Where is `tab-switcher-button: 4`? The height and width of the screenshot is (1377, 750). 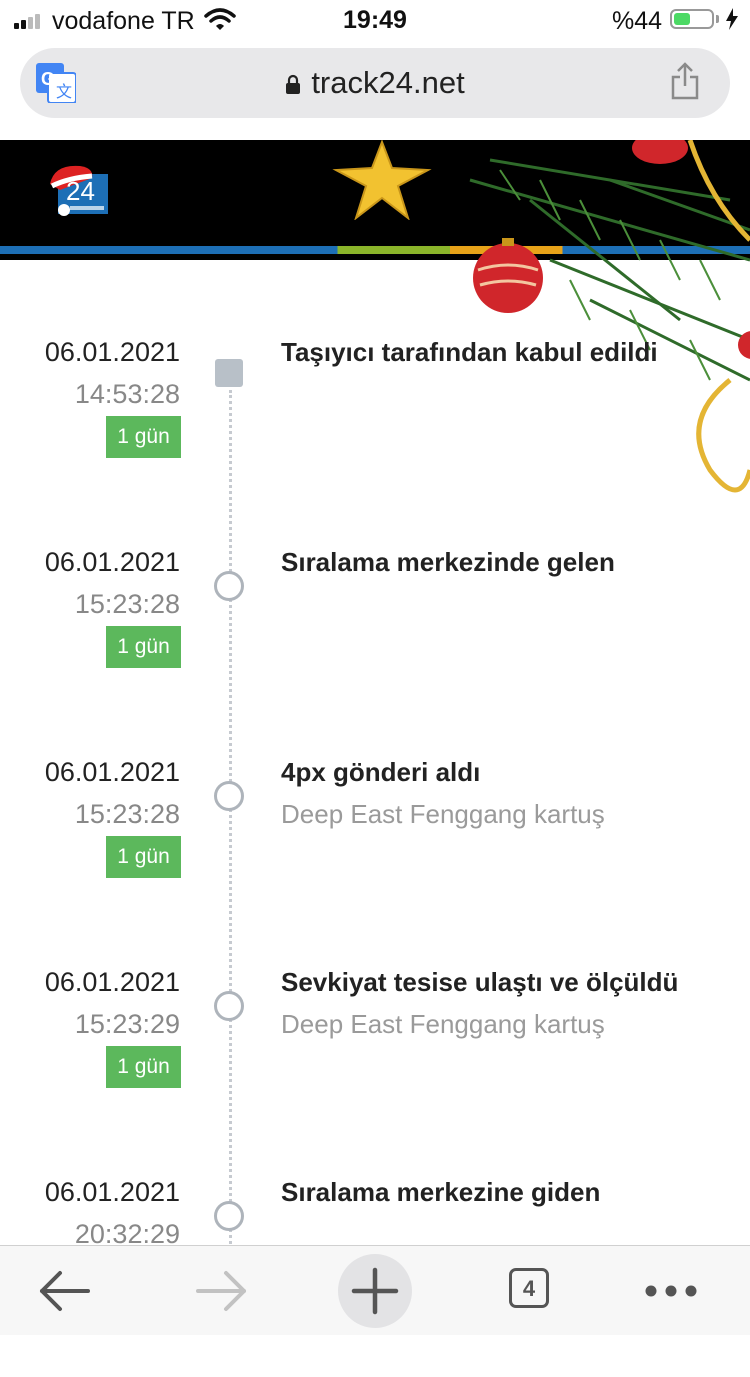 tab-switcher-button: 4 is located at coordinates (529, 1288).